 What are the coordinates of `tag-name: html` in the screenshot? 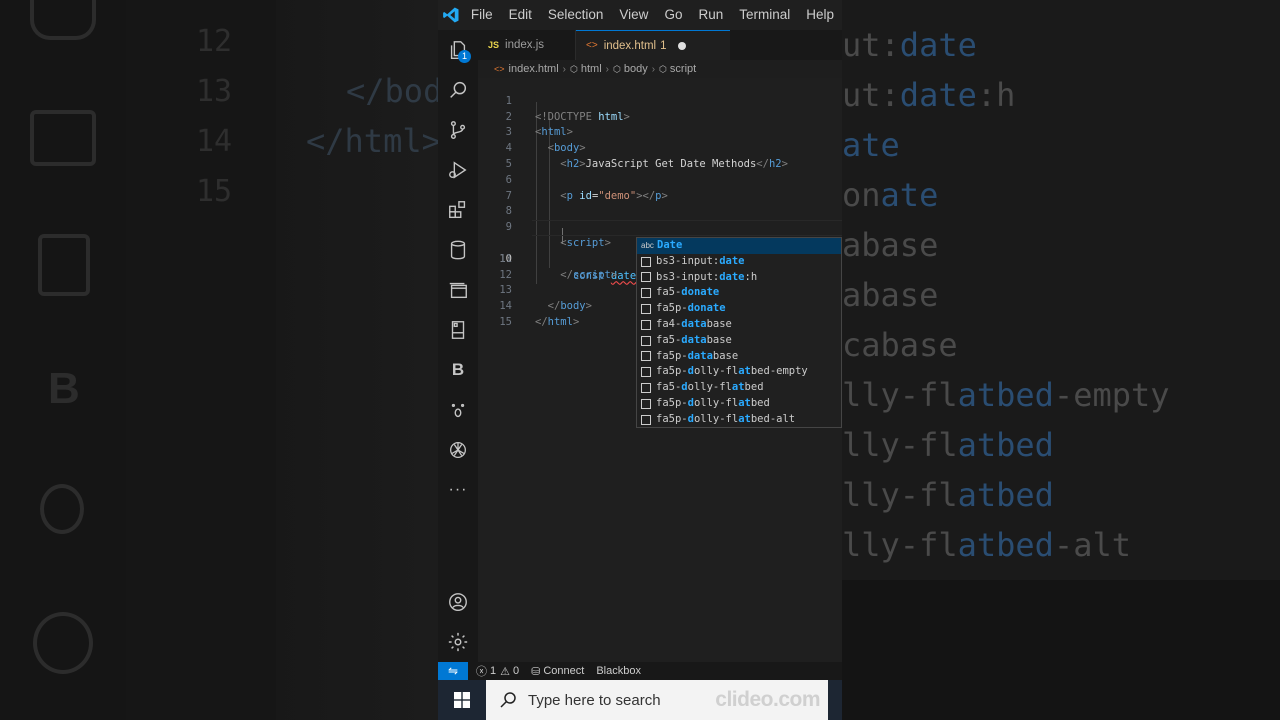 It's located at (560, 321).